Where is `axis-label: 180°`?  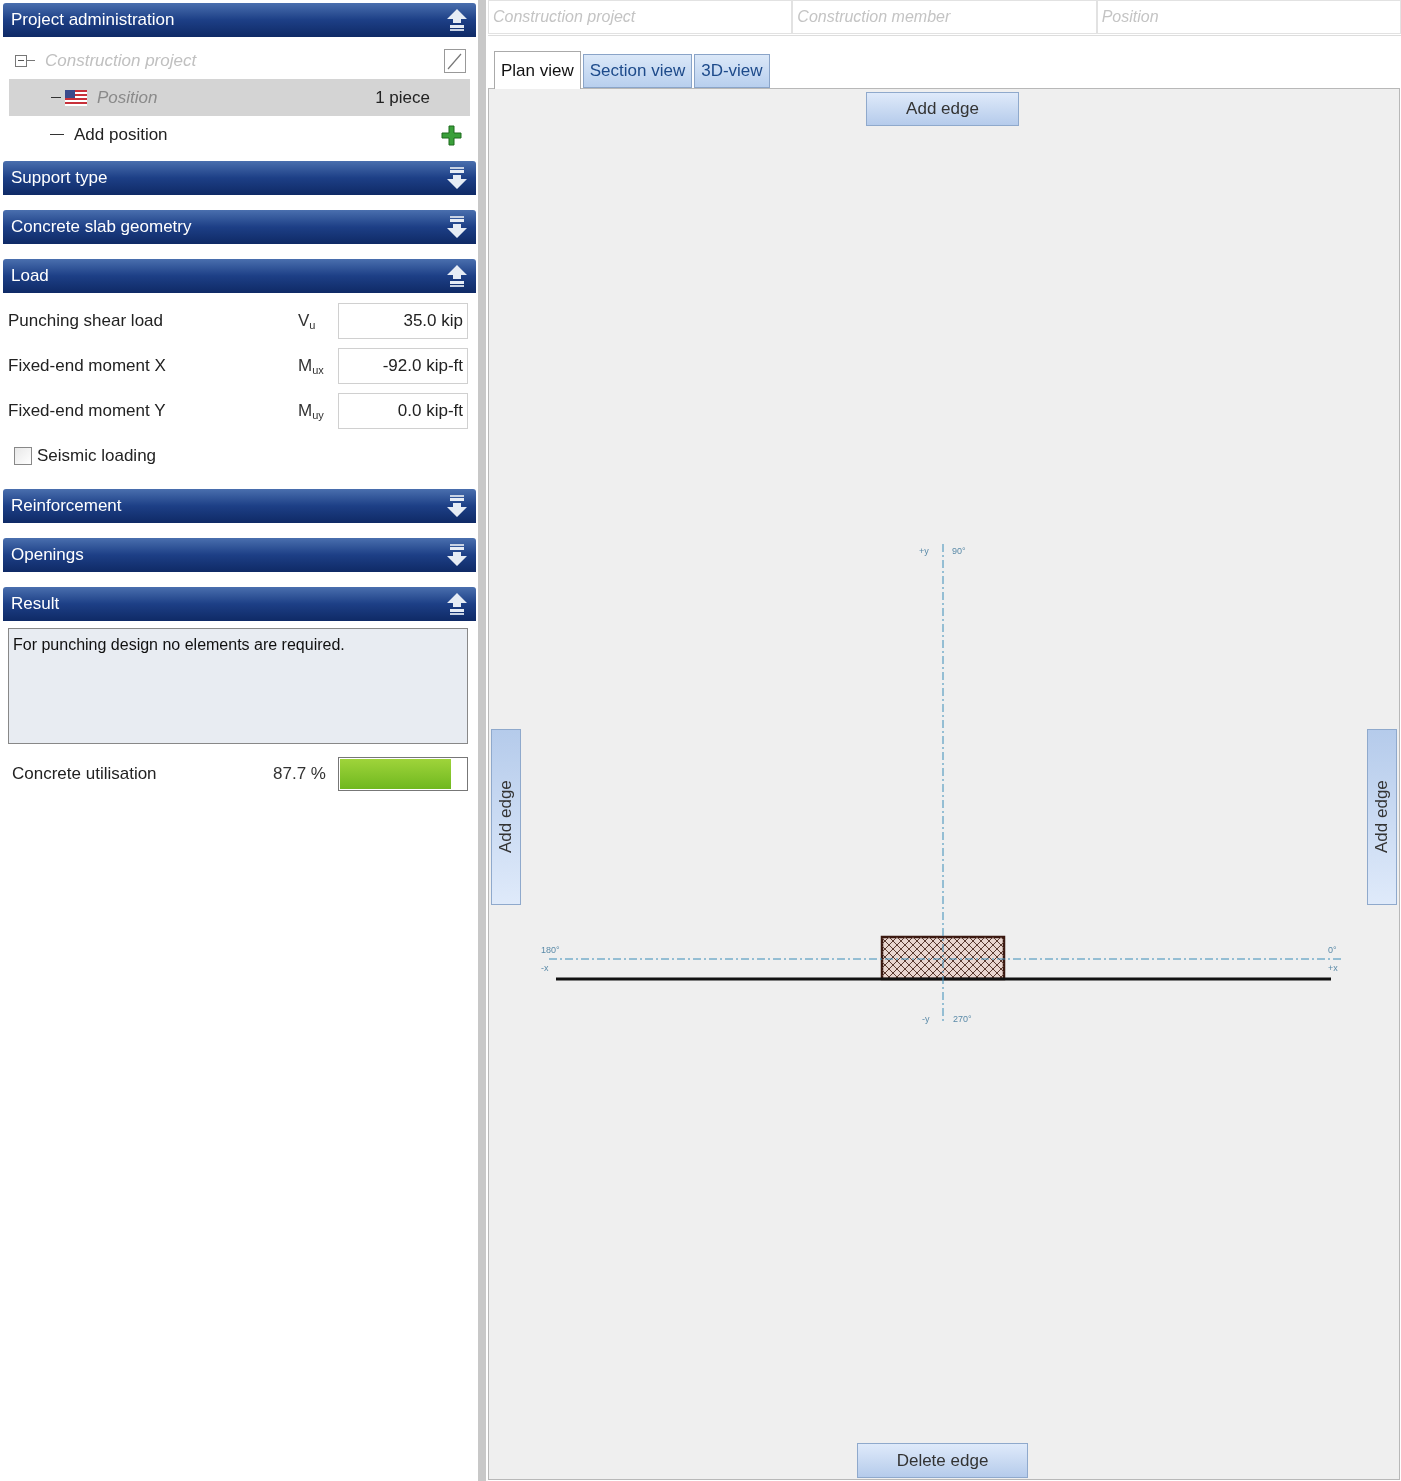 axis-label: 180° is located at coordinates (550, 950).